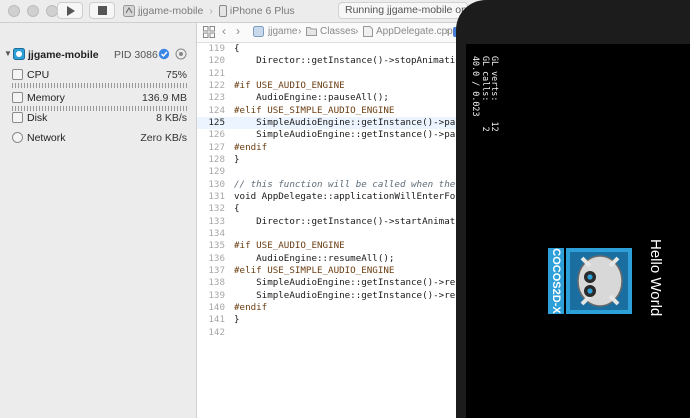  Describe the element at coordinates (46, 138) in the screenshot. I see `gauge-label: Network` at that location.